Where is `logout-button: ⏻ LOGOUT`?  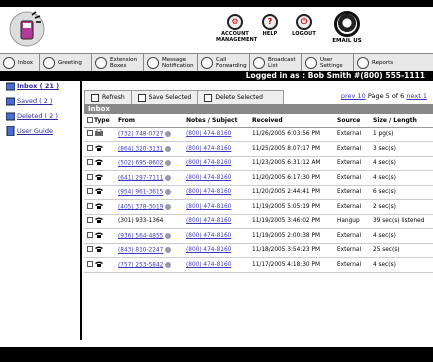 logout-button: ⏻ LOGOUT is located at coordinates (304, 25).